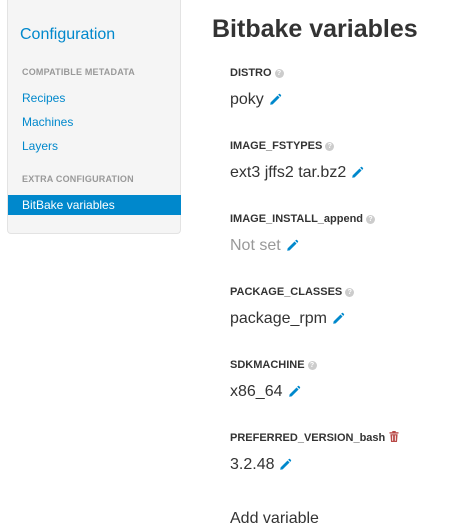 This screenshot has height=529, width=466. What do you see at coordinates (40, 146) in the screenshot?
I see `sidebar-item-layers: Layers` at bounding box center [40, 146].